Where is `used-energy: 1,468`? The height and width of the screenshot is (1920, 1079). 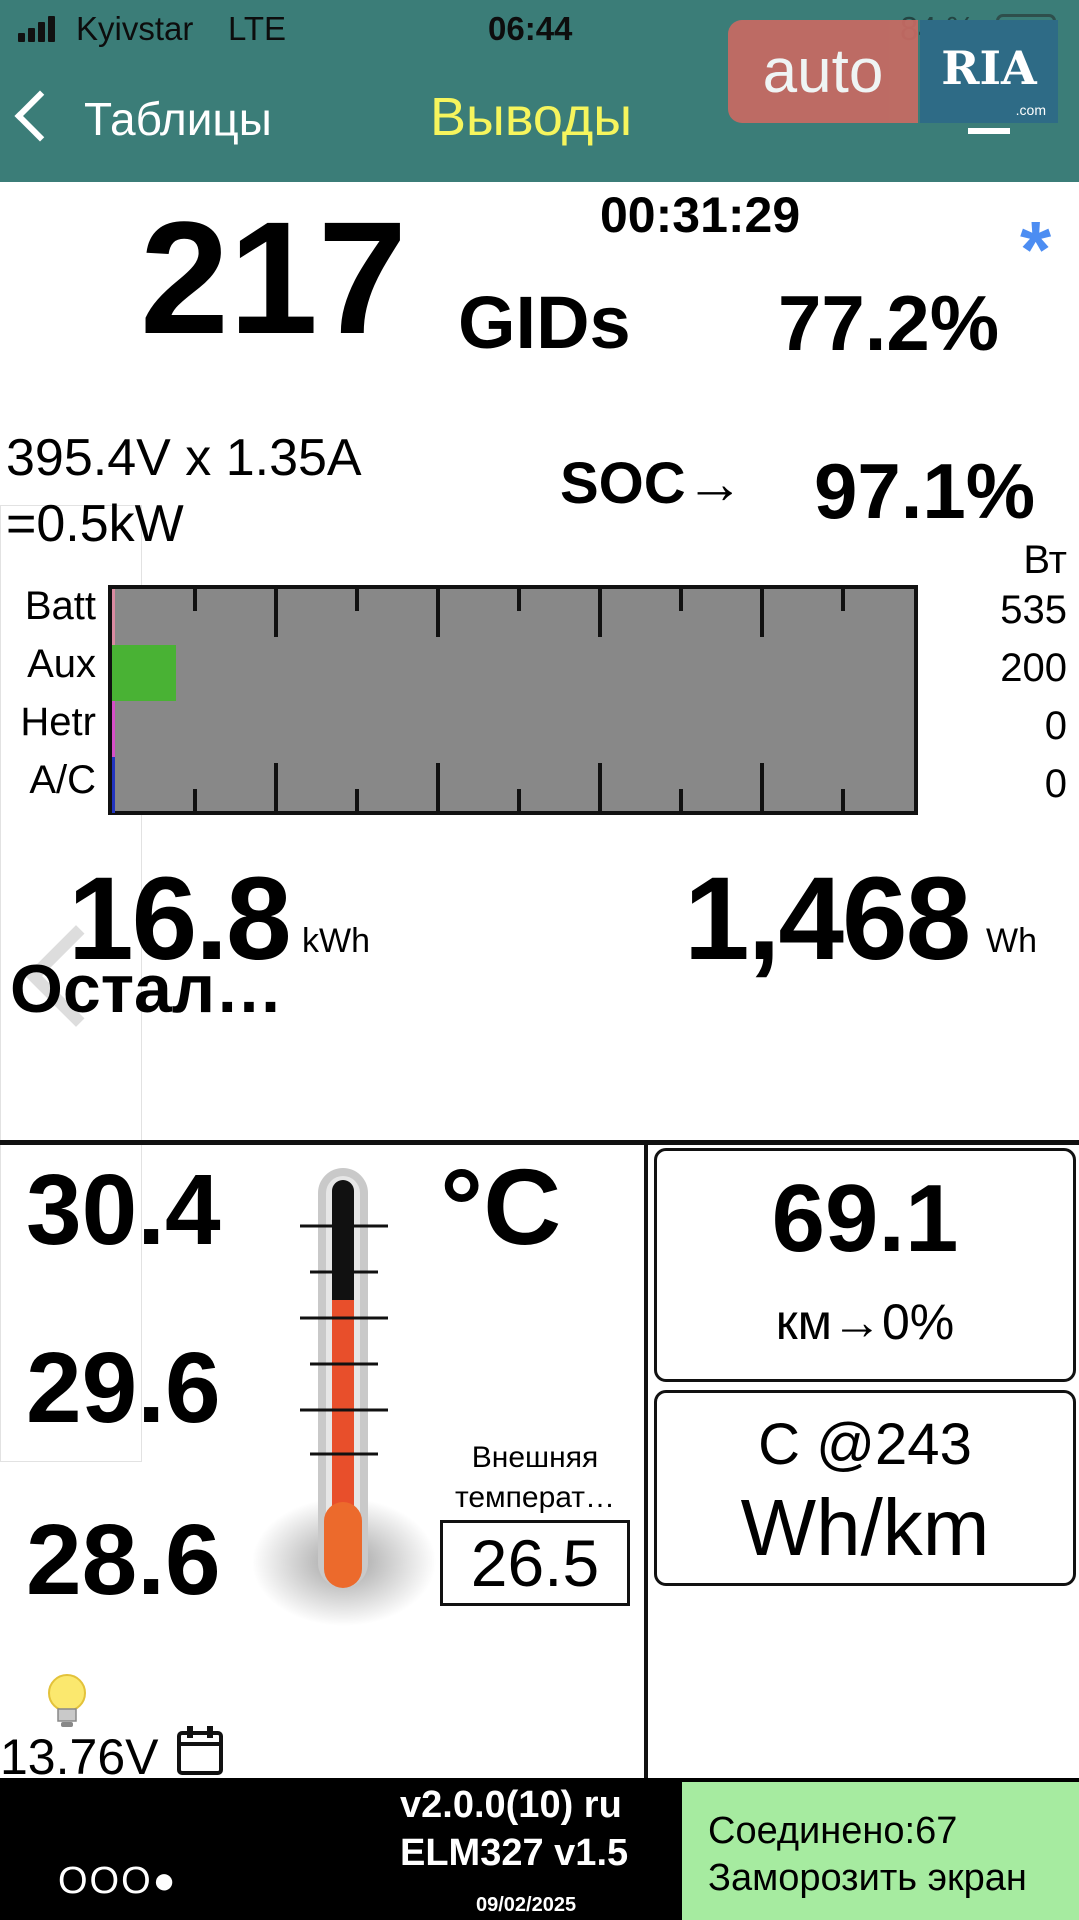 used-energy: 1,468 is located at coordinates (827, 919).